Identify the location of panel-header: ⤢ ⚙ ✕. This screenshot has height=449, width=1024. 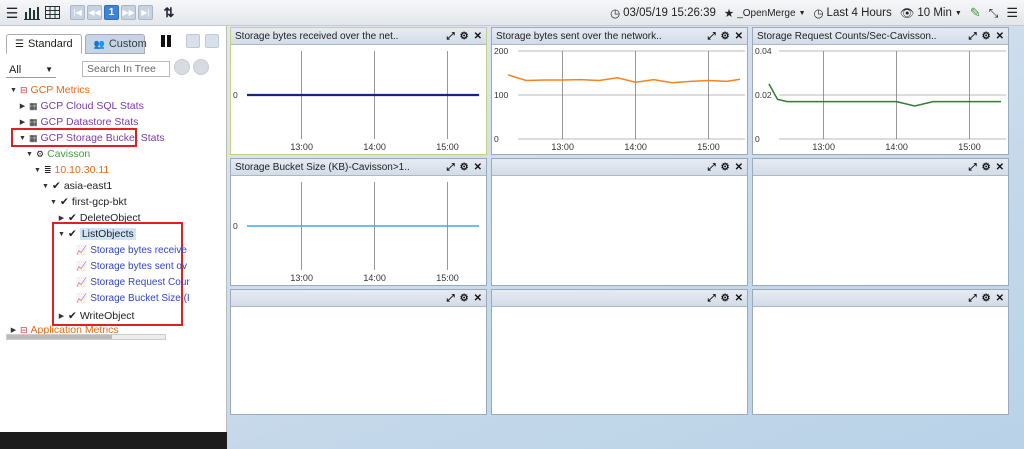
(880, 298).